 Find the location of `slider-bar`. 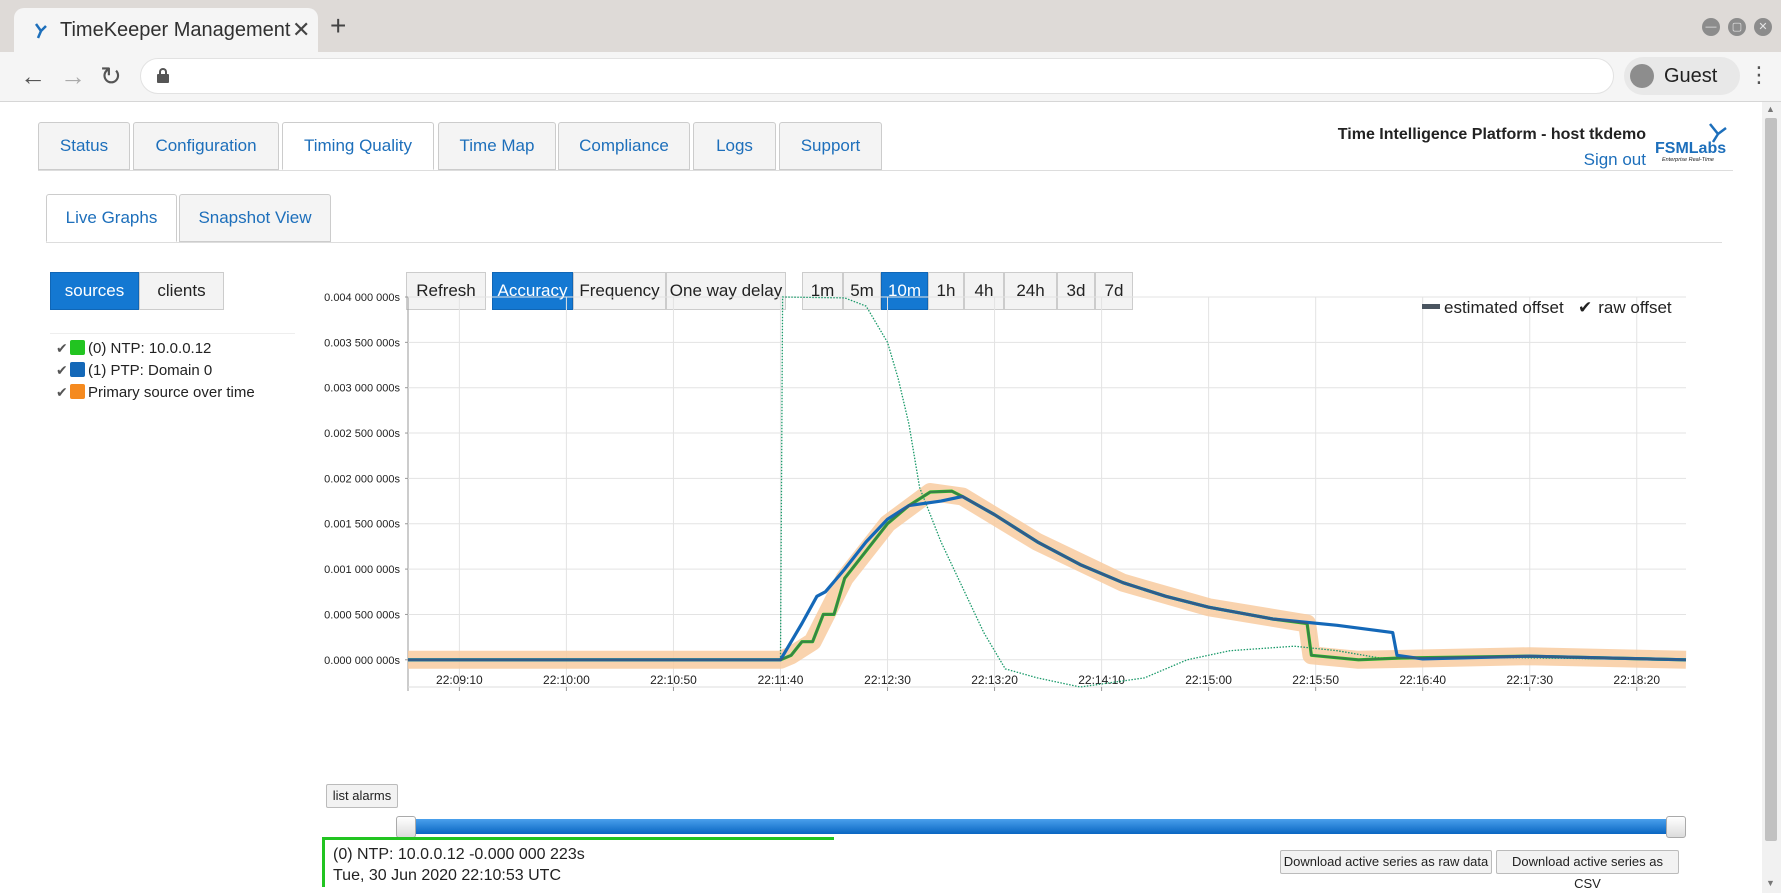

slider-bar is located at coordinates (1041, 826).